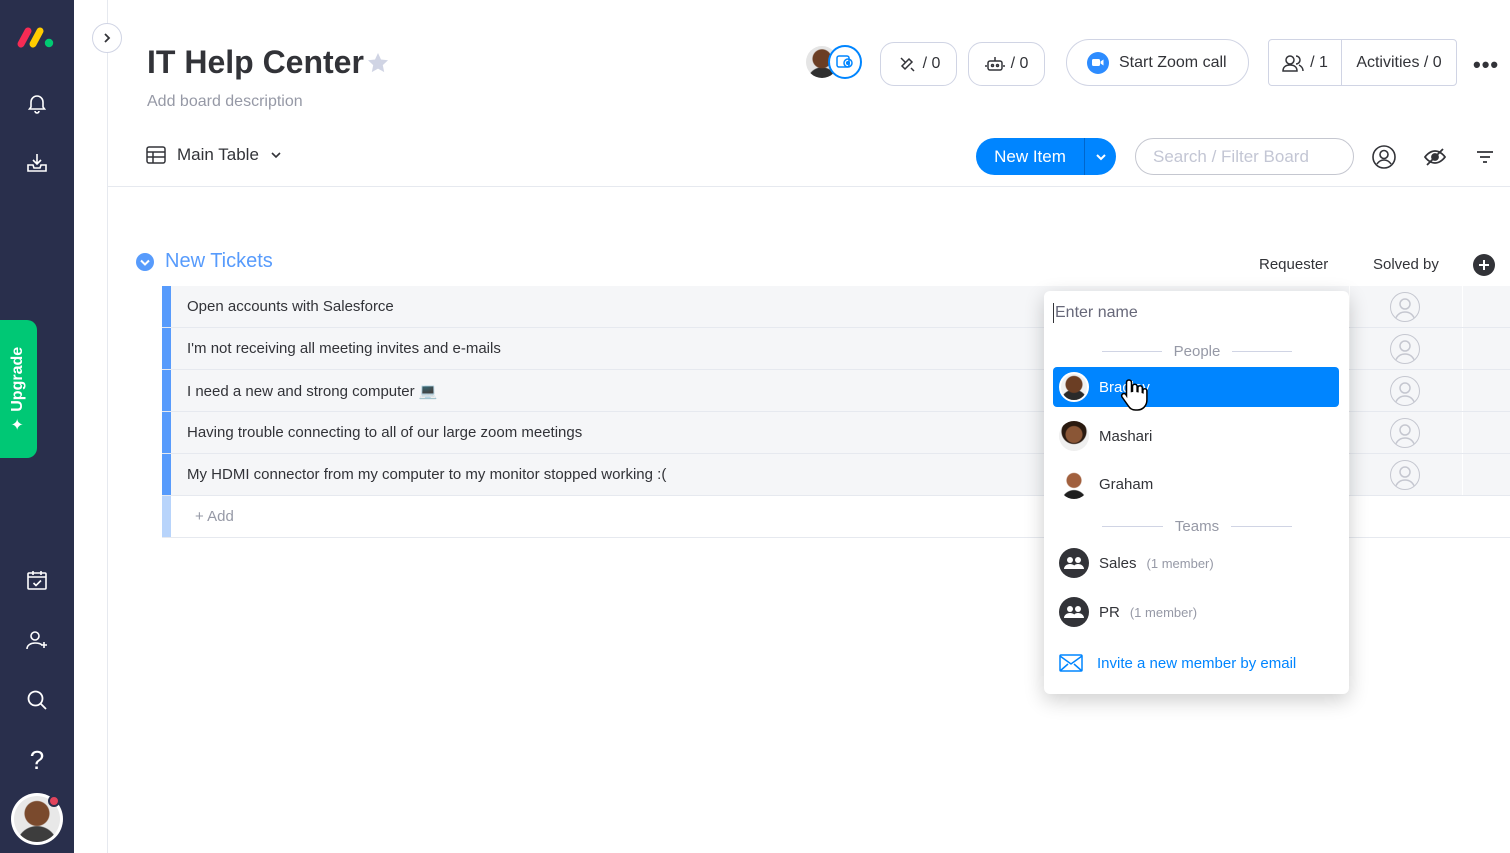  I want to click on start-zoom-call-button: Start Zoom call, so click(1157, 62).